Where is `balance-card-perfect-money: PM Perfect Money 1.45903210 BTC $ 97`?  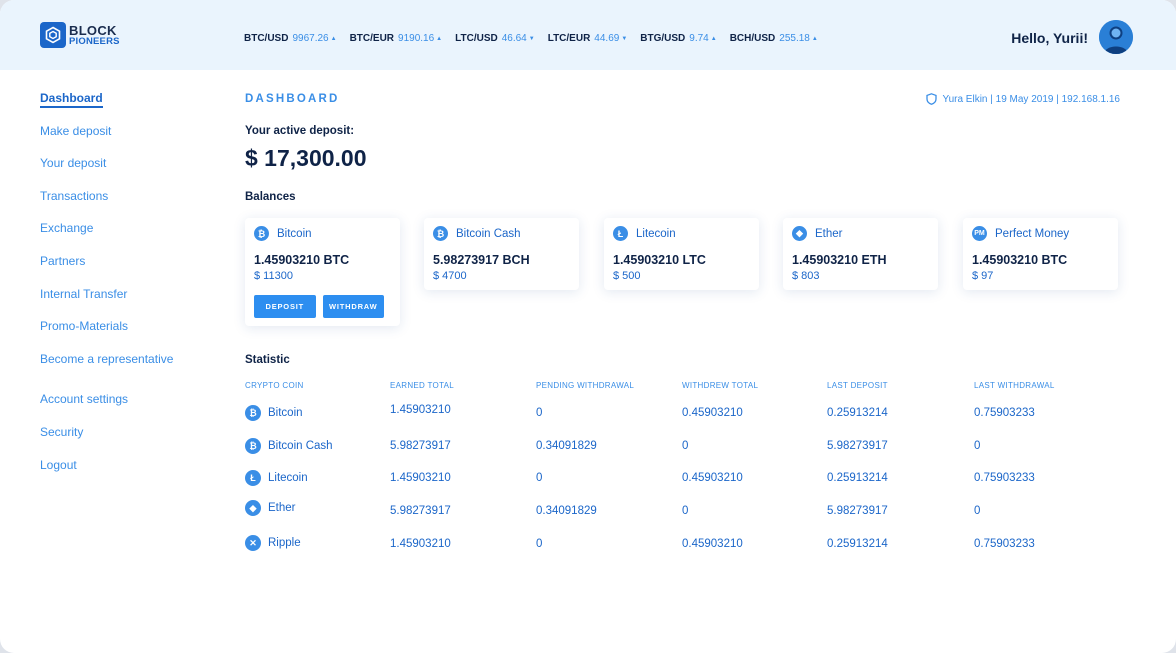
balance-card-perfect-money: PM Perfect Money 1.45903210 BTC $ 97 is located at coordinates (1040, 254).